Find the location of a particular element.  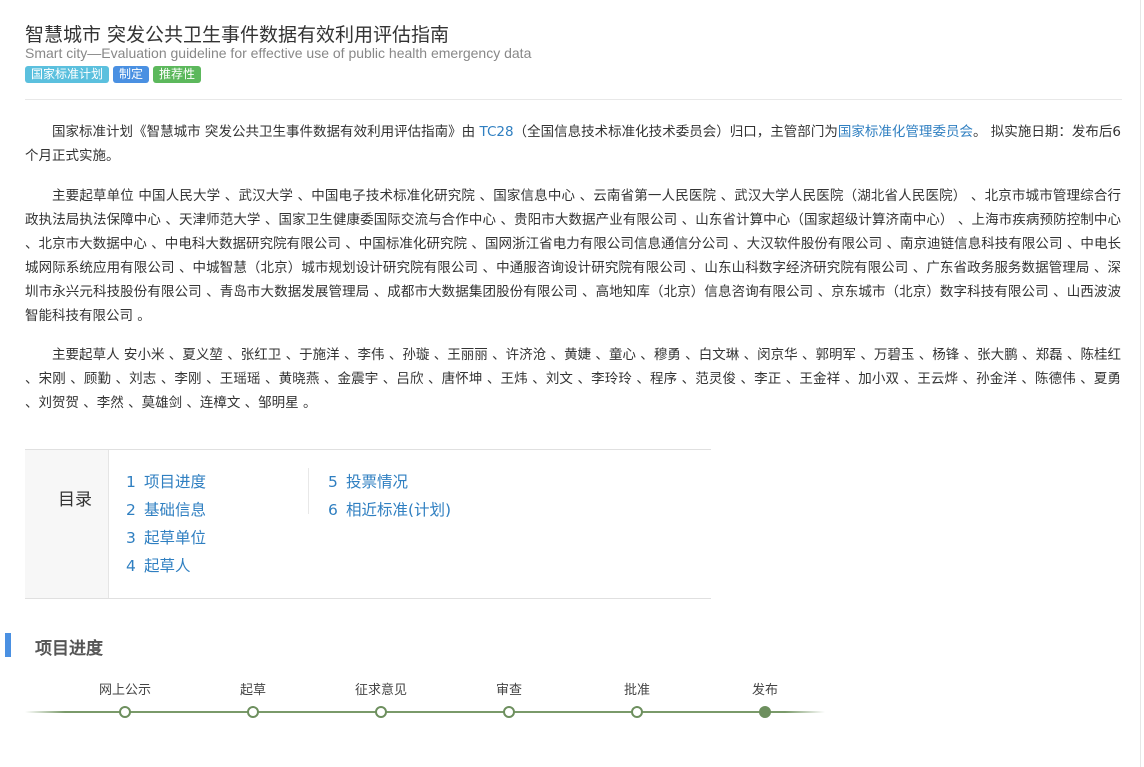

toc-item-voting: 5 投票情况 is located at coordinates (389, 482).